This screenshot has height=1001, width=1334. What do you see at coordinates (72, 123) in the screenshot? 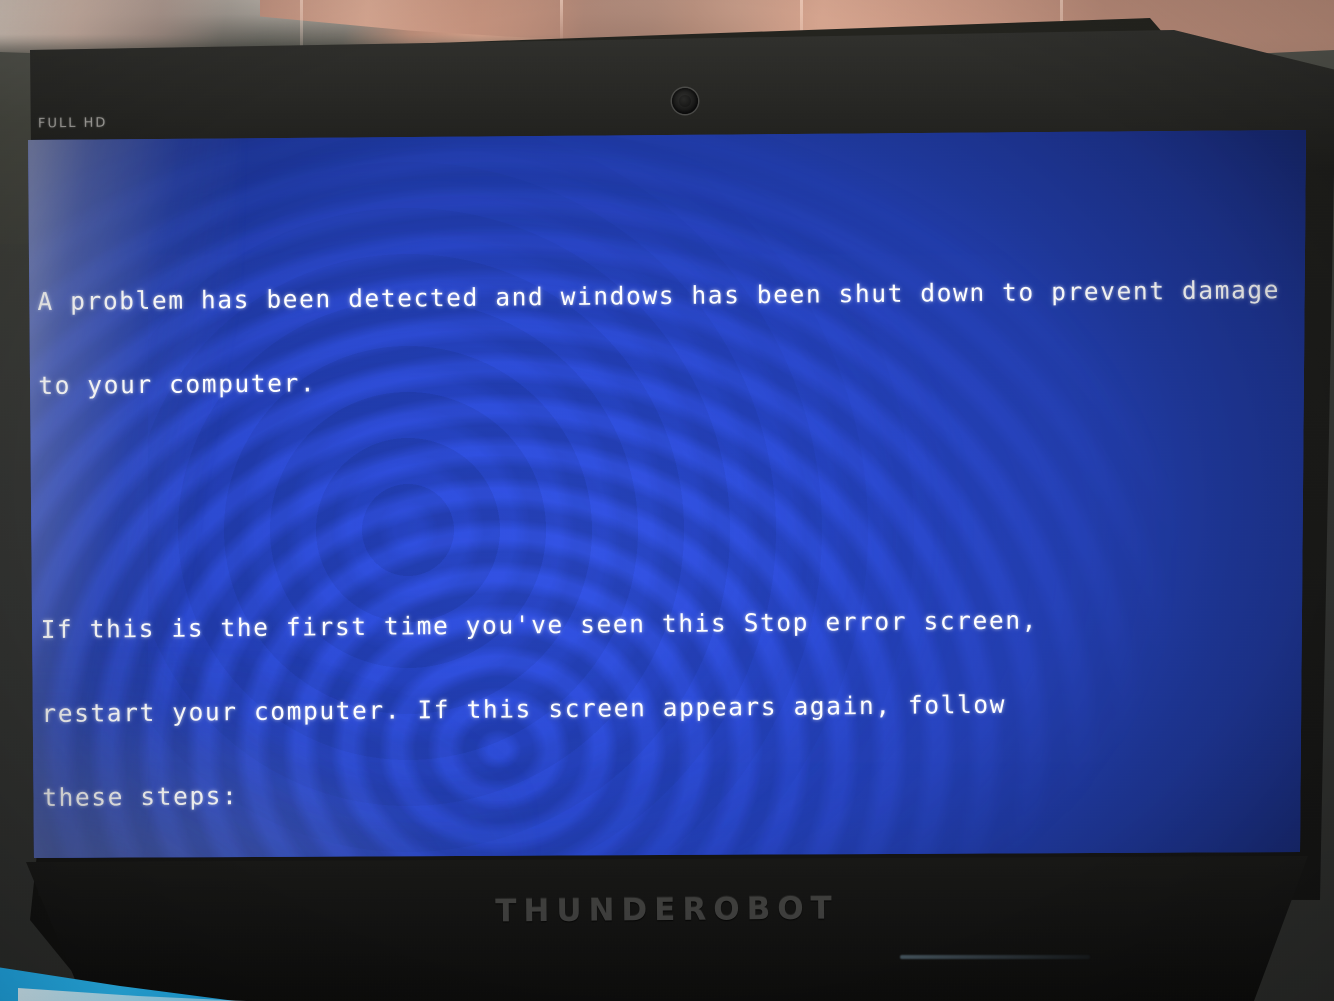
I see `full-hd-bezel-label: FULL HD` at bounding box center [72, 123].